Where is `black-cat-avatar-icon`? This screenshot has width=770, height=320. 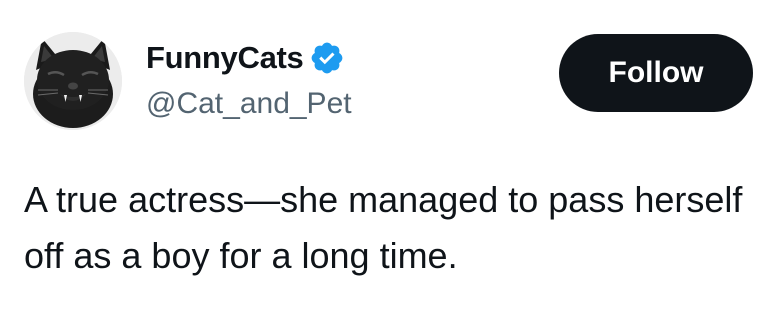 black-cat-avatar-icon is located at coordinates (73, 81).